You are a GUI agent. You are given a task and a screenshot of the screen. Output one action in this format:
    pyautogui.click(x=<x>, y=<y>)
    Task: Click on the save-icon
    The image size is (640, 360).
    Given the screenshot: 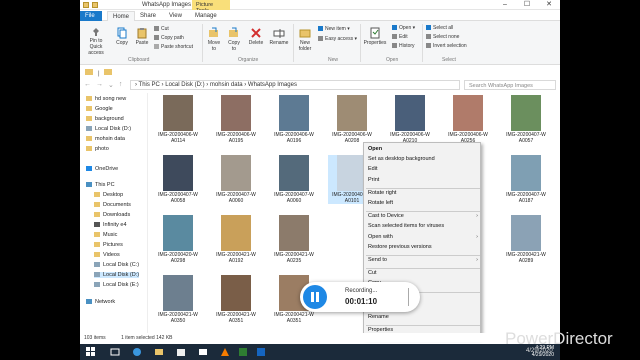 What is the action you would take?
    pyautogui.click(x=95, y=5)
    